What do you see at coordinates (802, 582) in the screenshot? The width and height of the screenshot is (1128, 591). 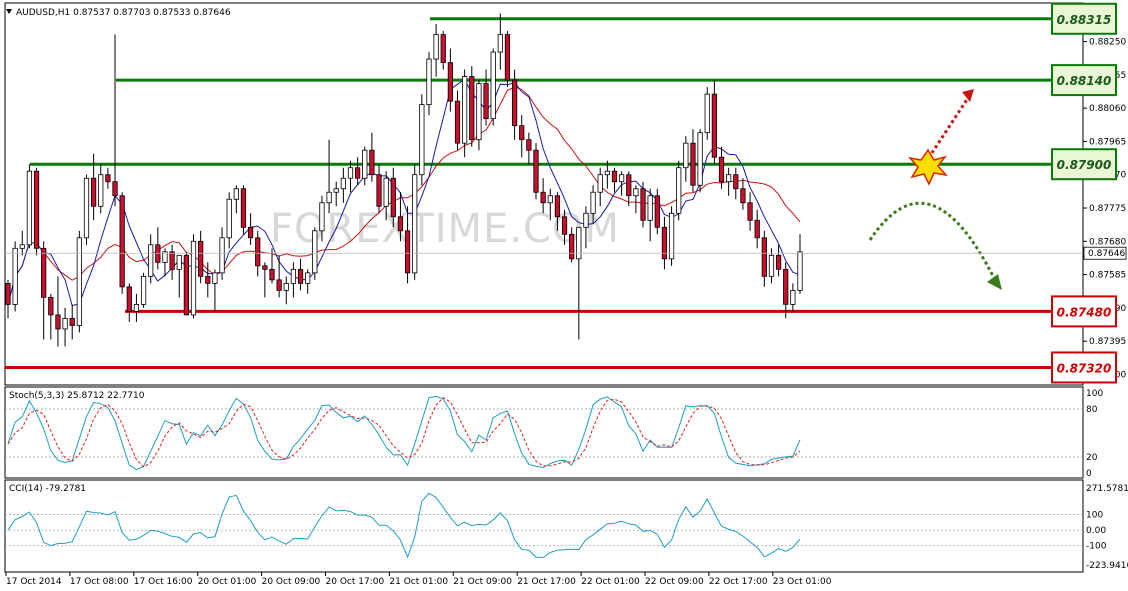 I see `time-axis-label: 23 Oct 01:00` at bounding box center [802, 582].